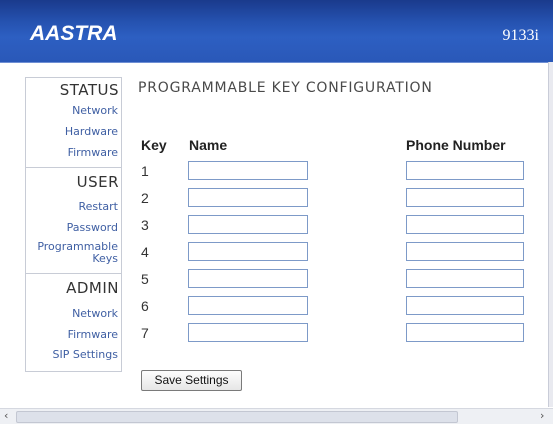 The image size is (553, 424). I want to click on header-bar: AASTRA 9133i, so click(276, 31).